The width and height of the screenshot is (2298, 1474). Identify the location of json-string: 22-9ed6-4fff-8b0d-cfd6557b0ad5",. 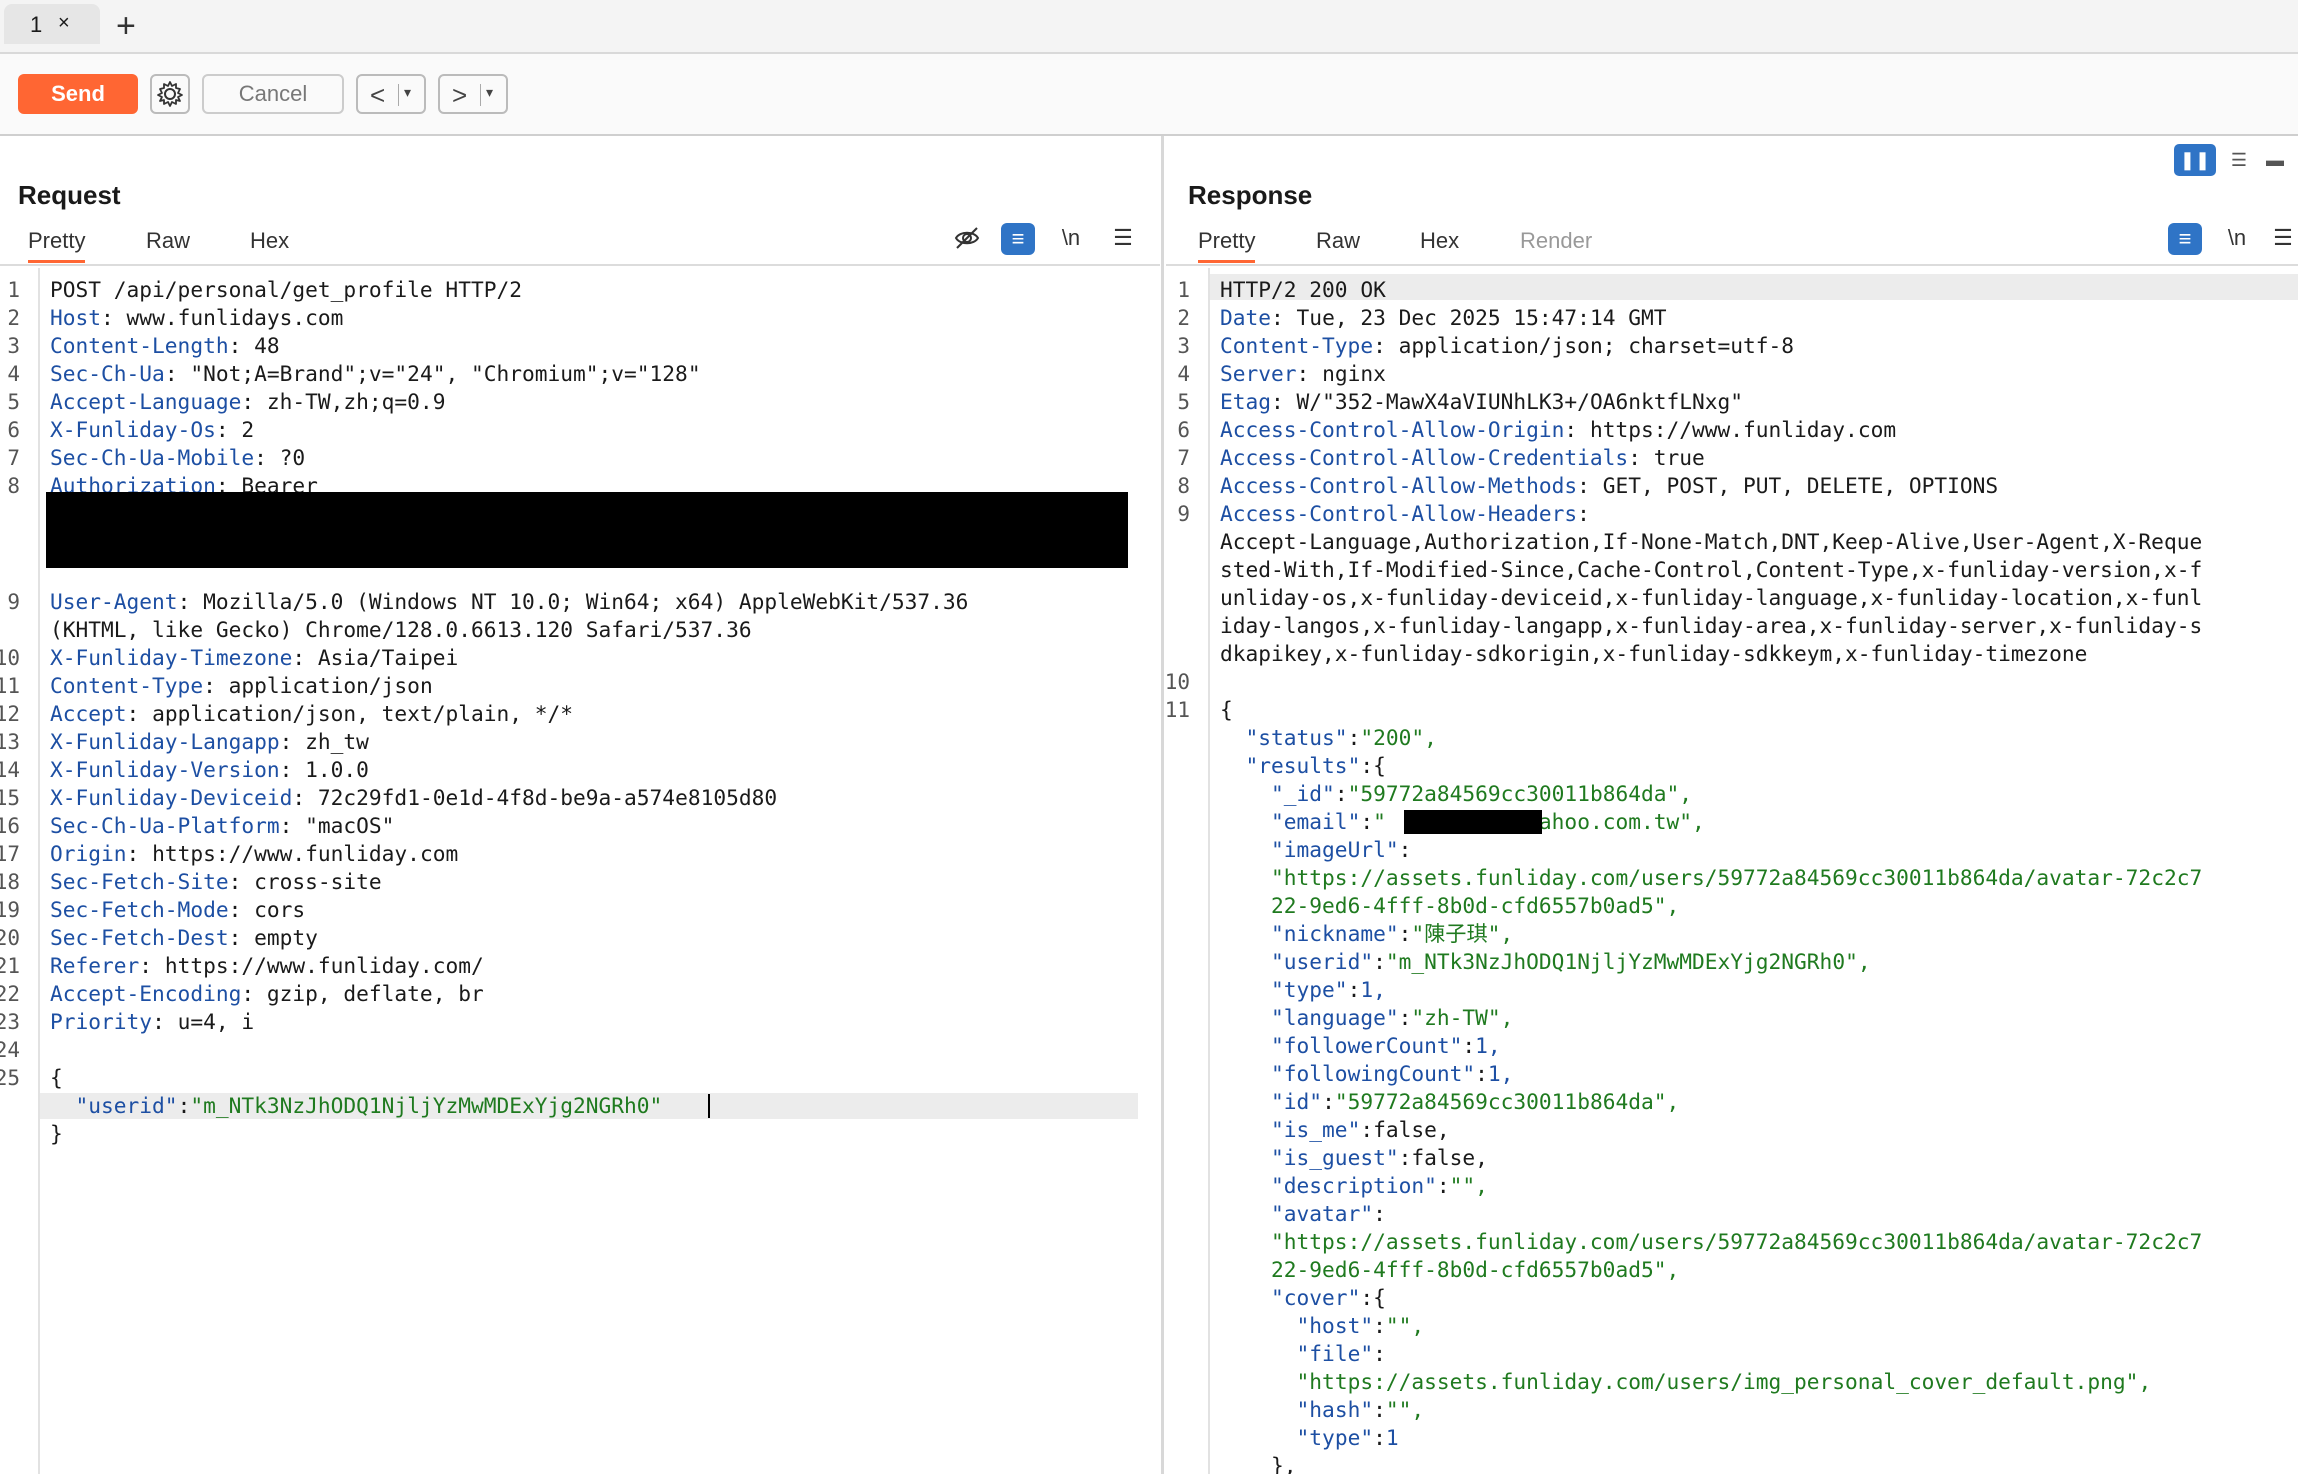
(1475, 1269).